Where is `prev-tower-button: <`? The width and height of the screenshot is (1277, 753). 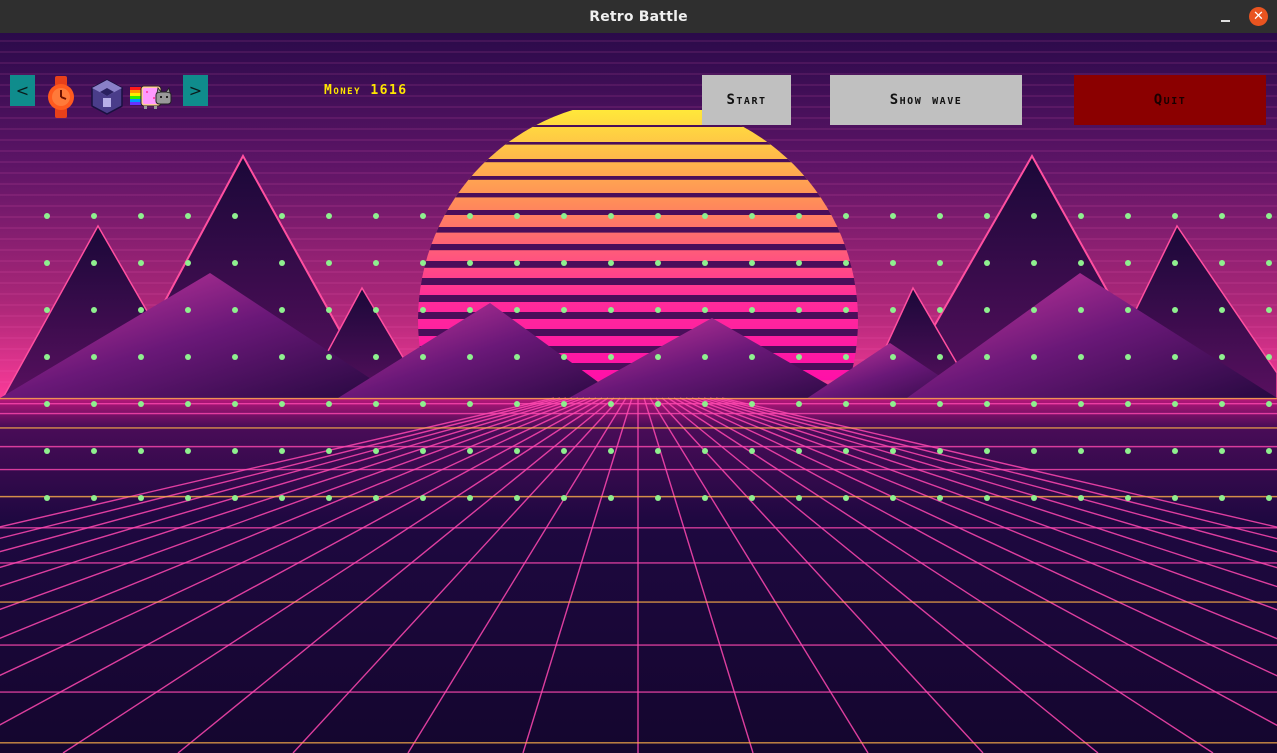 prev-tower-button: < is located at coordinates (22, 90).